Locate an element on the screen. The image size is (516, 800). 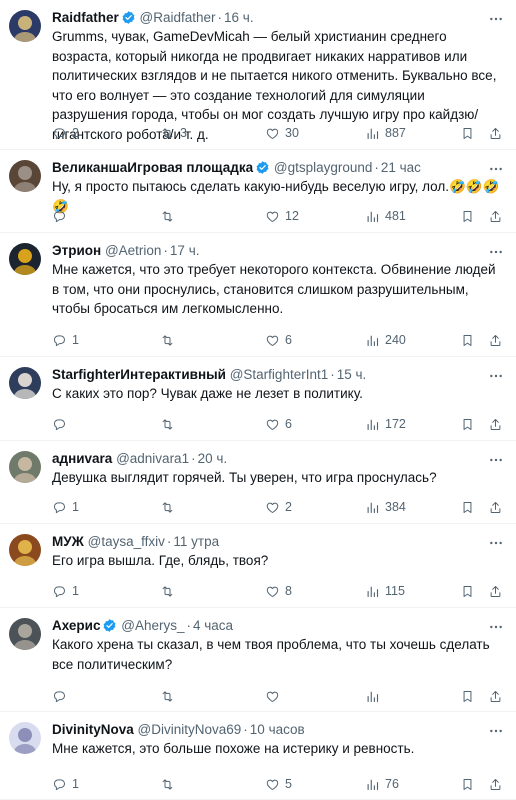
author-handle: @Aetrion is located at coordinates (133, 250).